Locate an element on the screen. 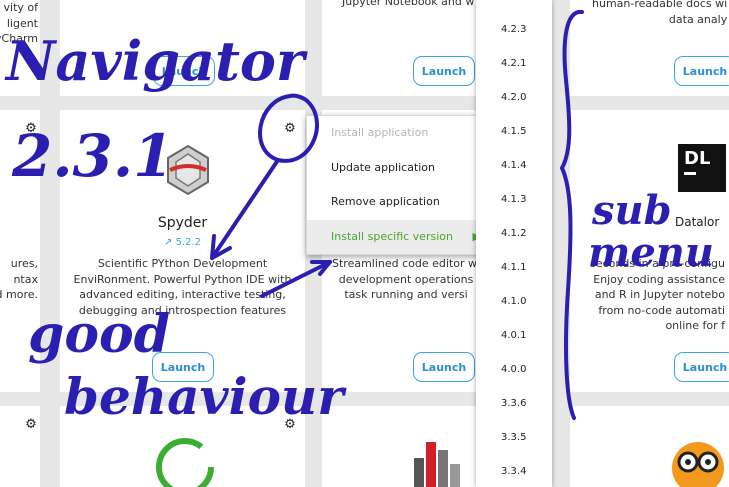 Image resolution: width=729 pixels, height=487 pixels. ink-brace is located at coordinates (572, 215).